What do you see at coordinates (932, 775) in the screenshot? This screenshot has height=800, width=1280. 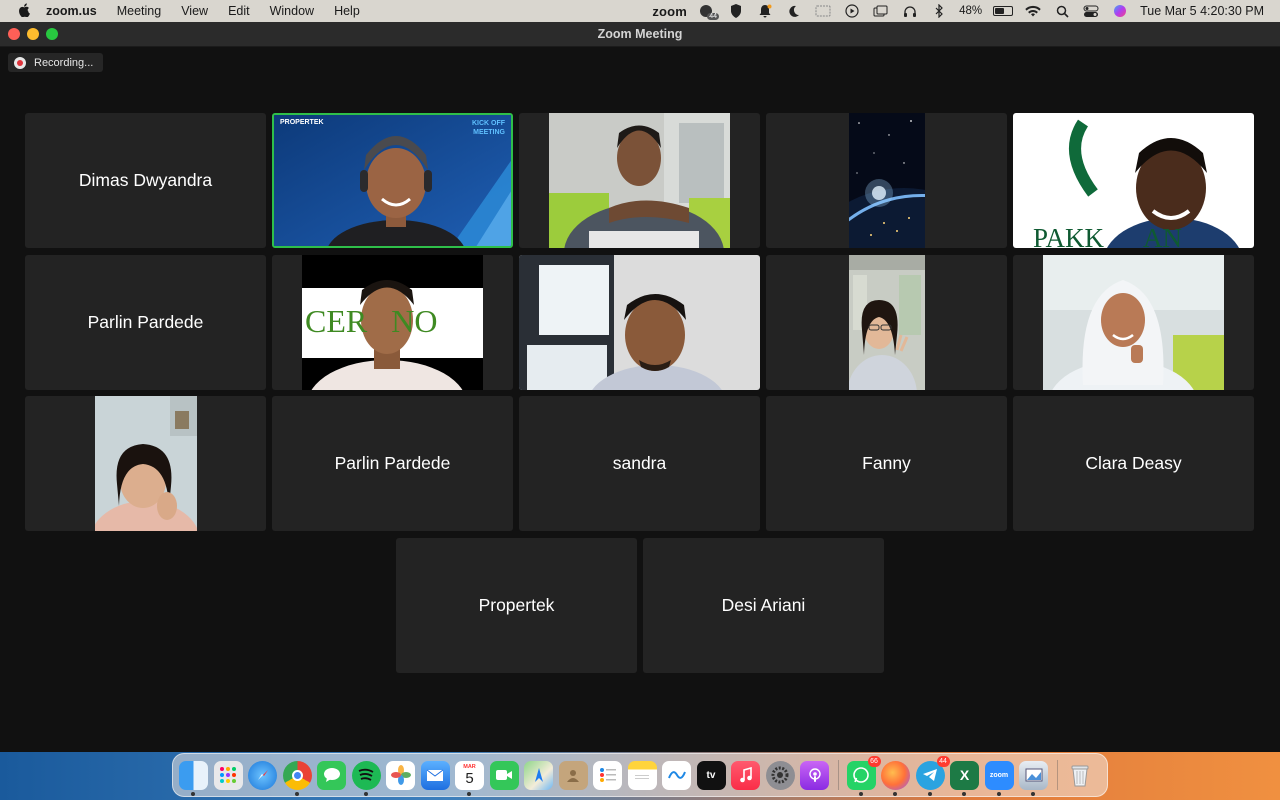 I see `telegram-icon: 44` at bounding box center [932, 775].